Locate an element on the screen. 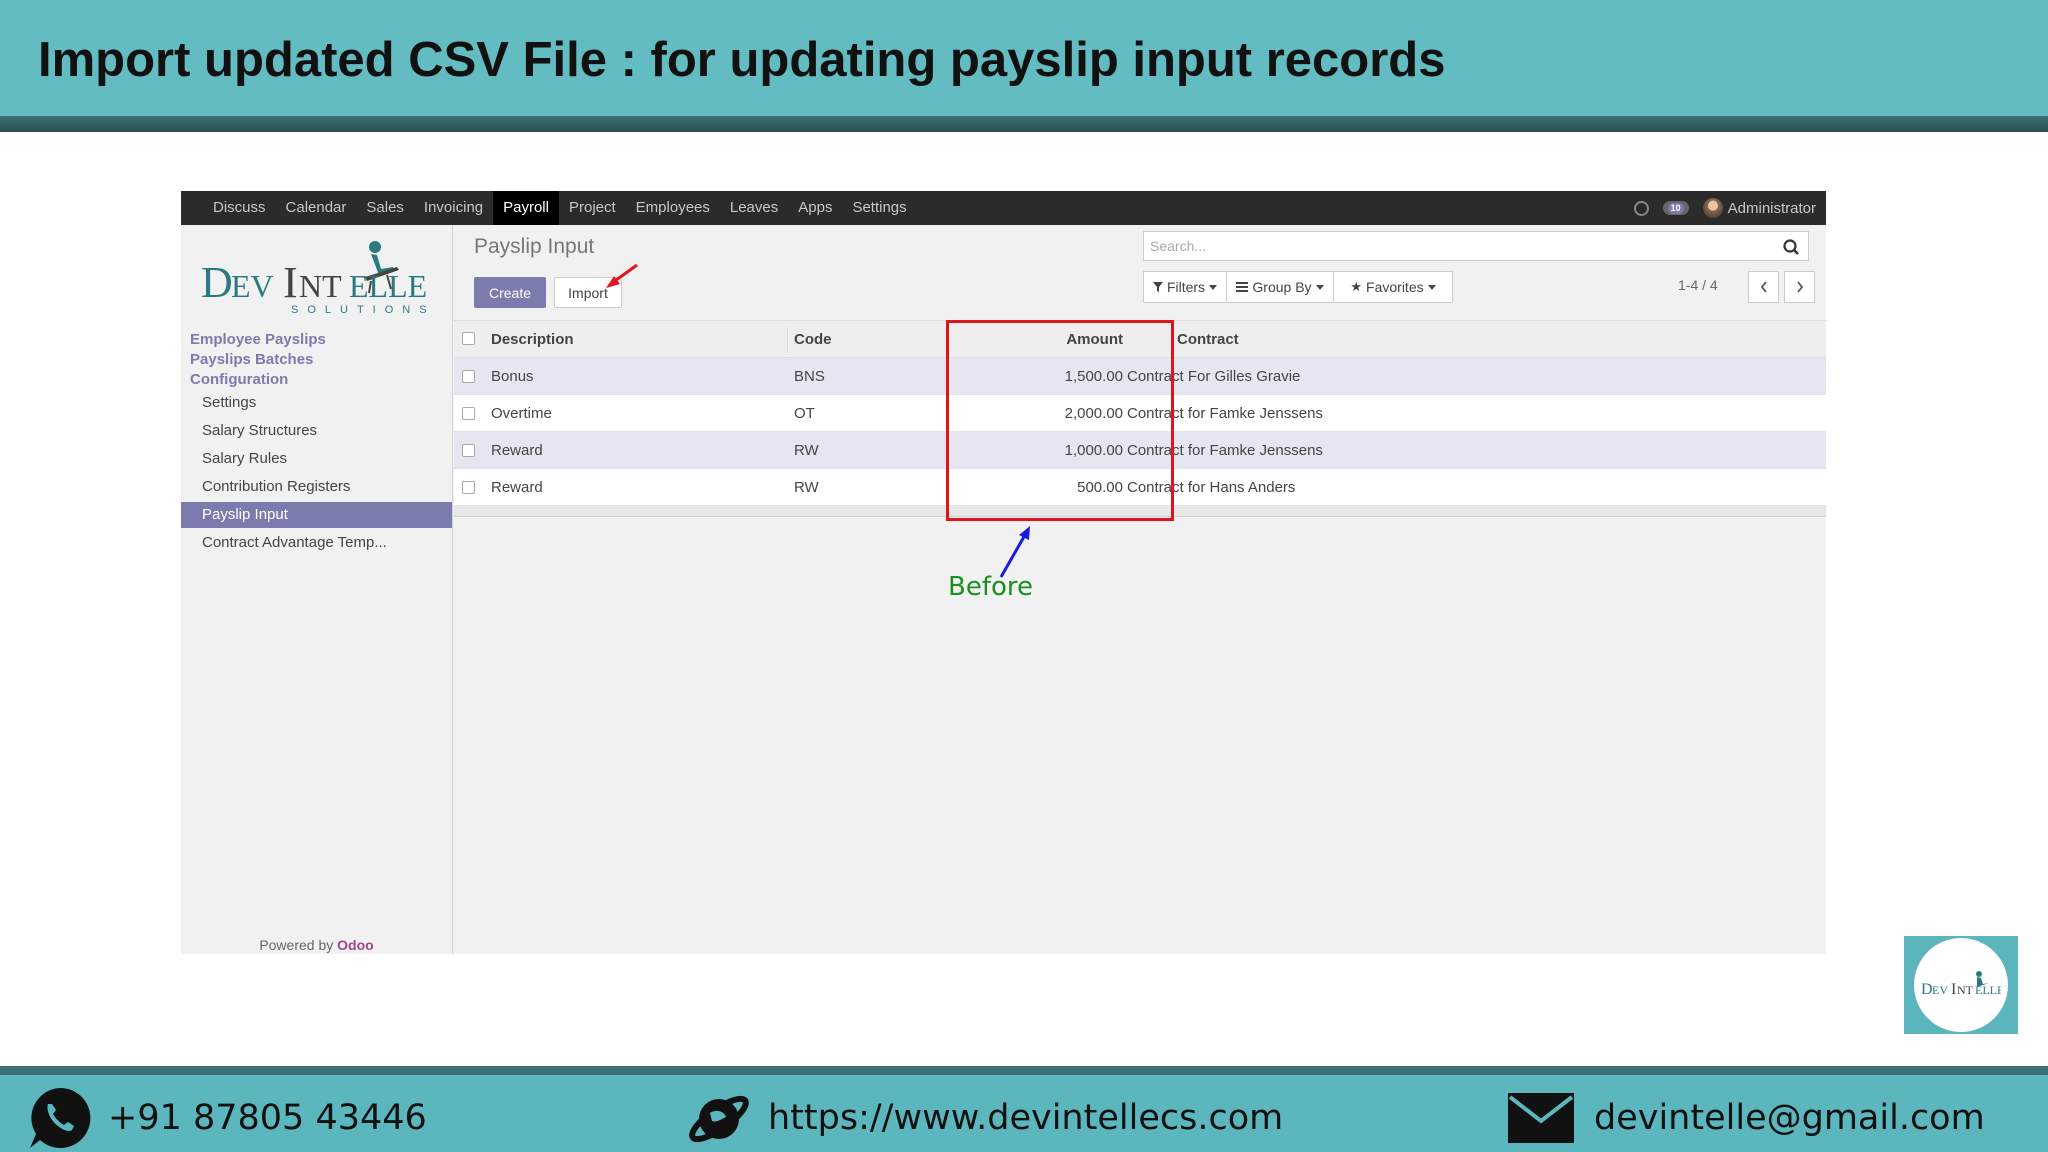  menu-project: Project is located at coordinates (592, 208).